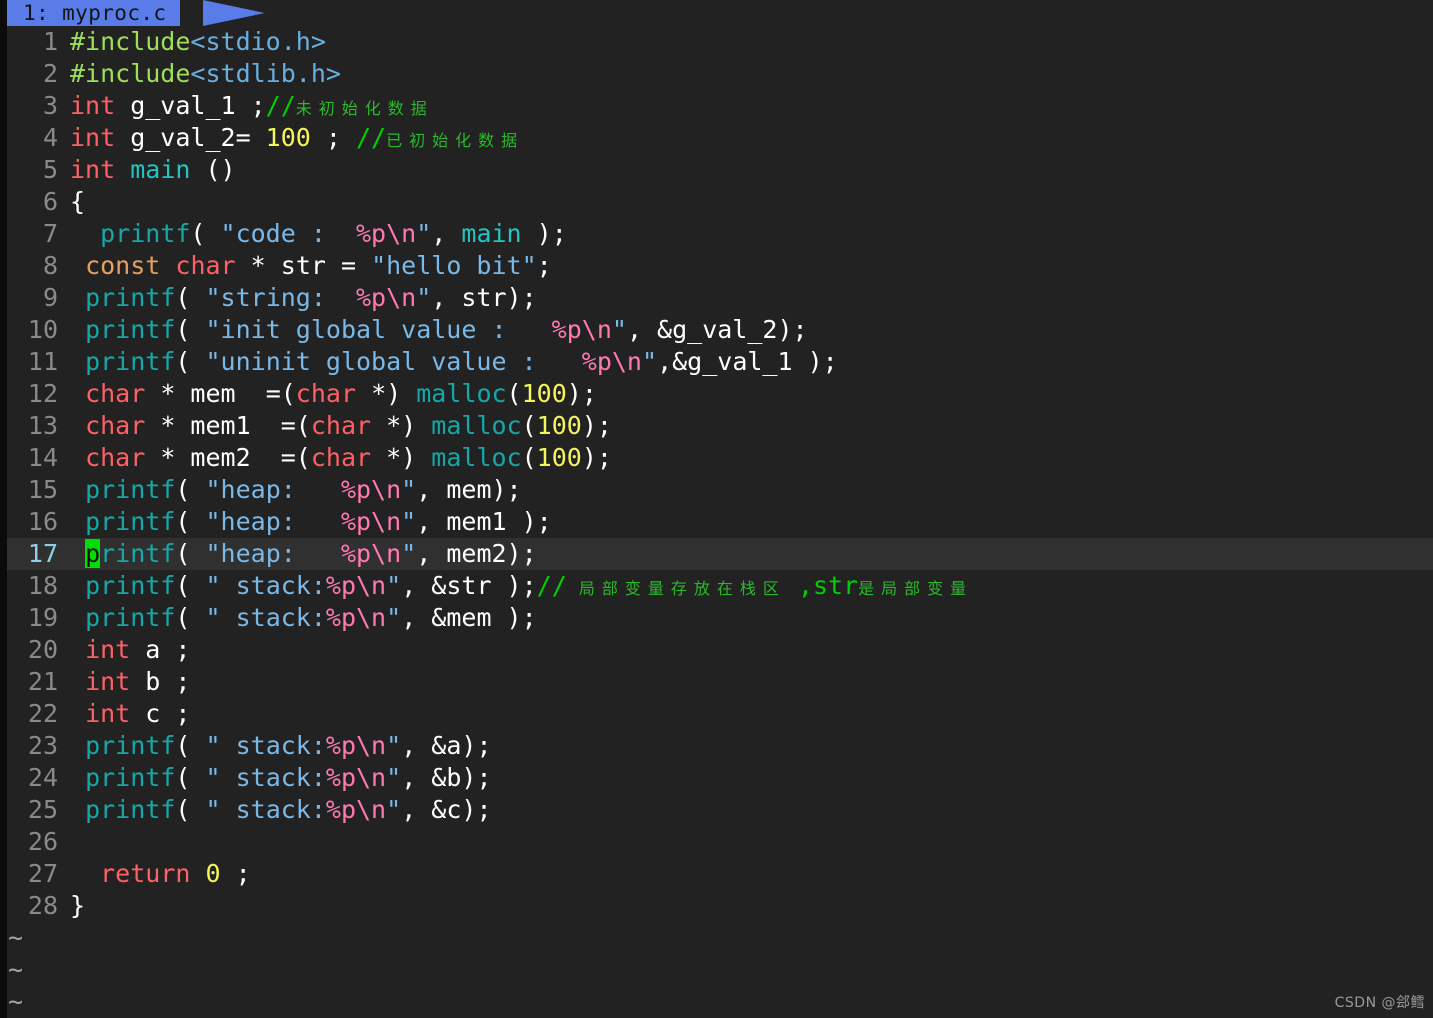 This screenshot has width=1433, height=1018. I want to click on tab-myproc-c: 1: myproc.c, so click(94, 13).